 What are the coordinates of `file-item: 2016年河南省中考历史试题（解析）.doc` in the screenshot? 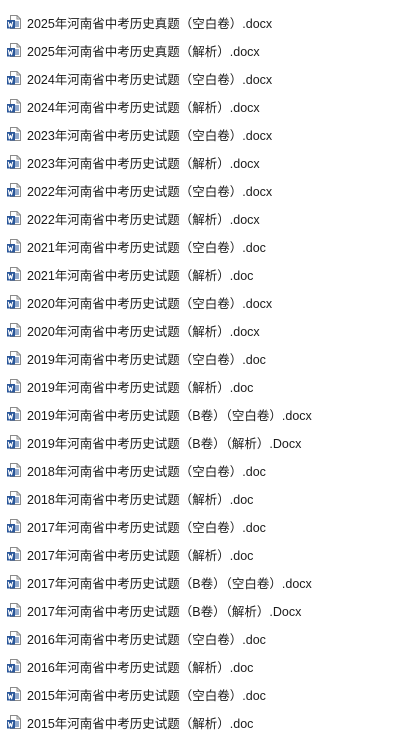 It's located at (201, 666).